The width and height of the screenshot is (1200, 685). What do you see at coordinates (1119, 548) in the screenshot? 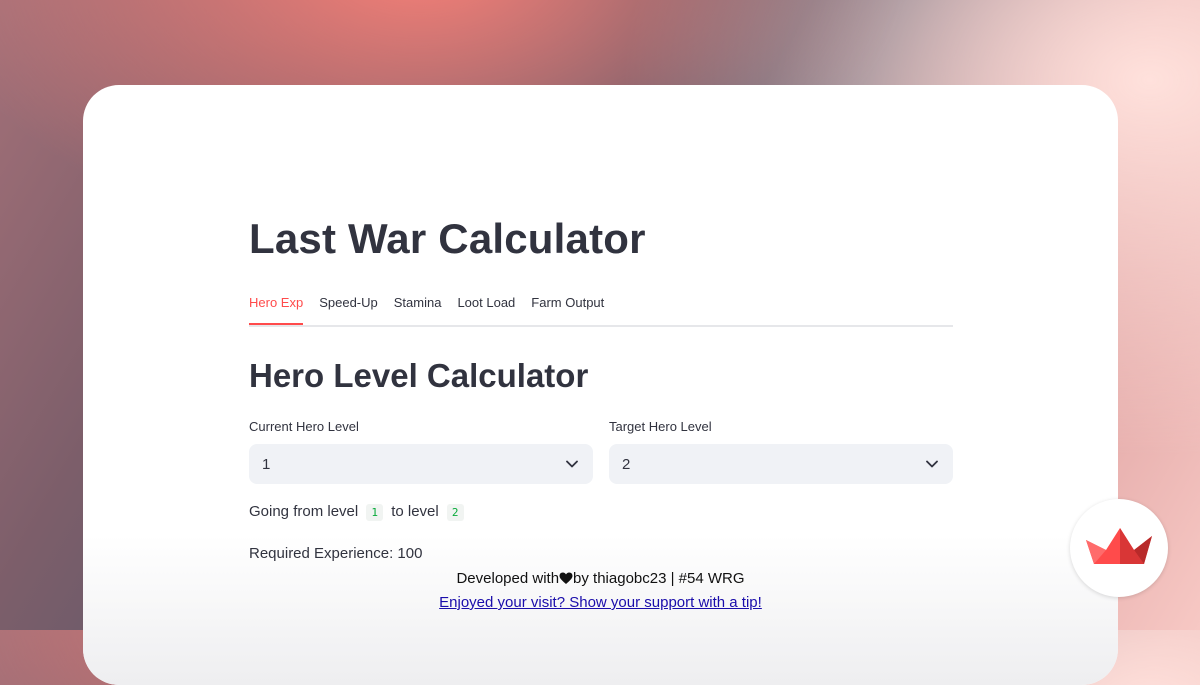
I see `streamlit-crown-icon` at bounding box center [1119, 548].